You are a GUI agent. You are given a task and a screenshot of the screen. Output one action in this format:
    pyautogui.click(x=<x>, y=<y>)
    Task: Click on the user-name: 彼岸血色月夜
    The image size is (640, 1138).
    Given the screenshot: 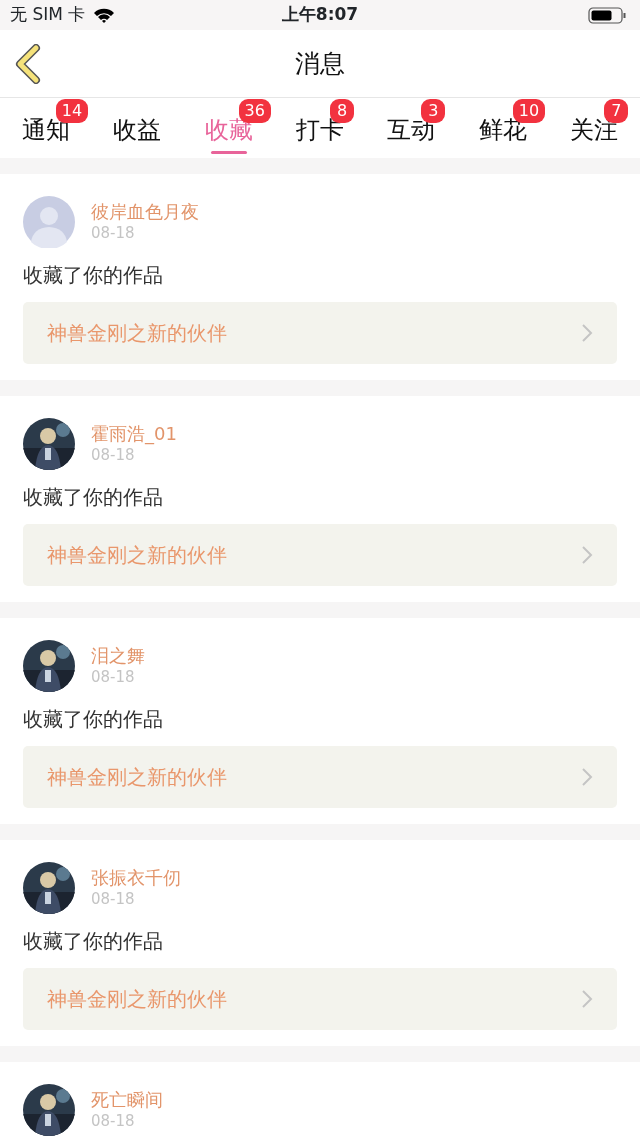 What is the action you would take?
    pyautogui.click(x=145, y=212)
    